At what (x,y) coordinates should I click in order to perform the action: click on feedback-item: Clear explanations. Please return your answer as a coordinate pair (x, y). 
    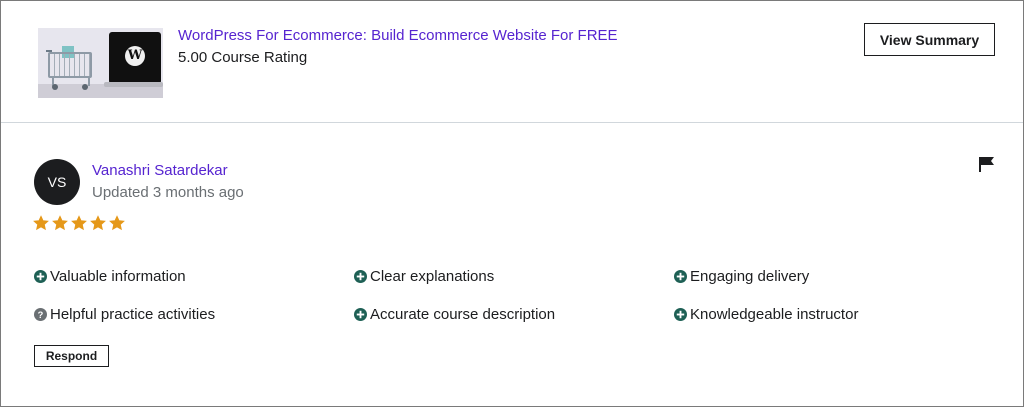
    Looking at the image, I should click on (424, 276).